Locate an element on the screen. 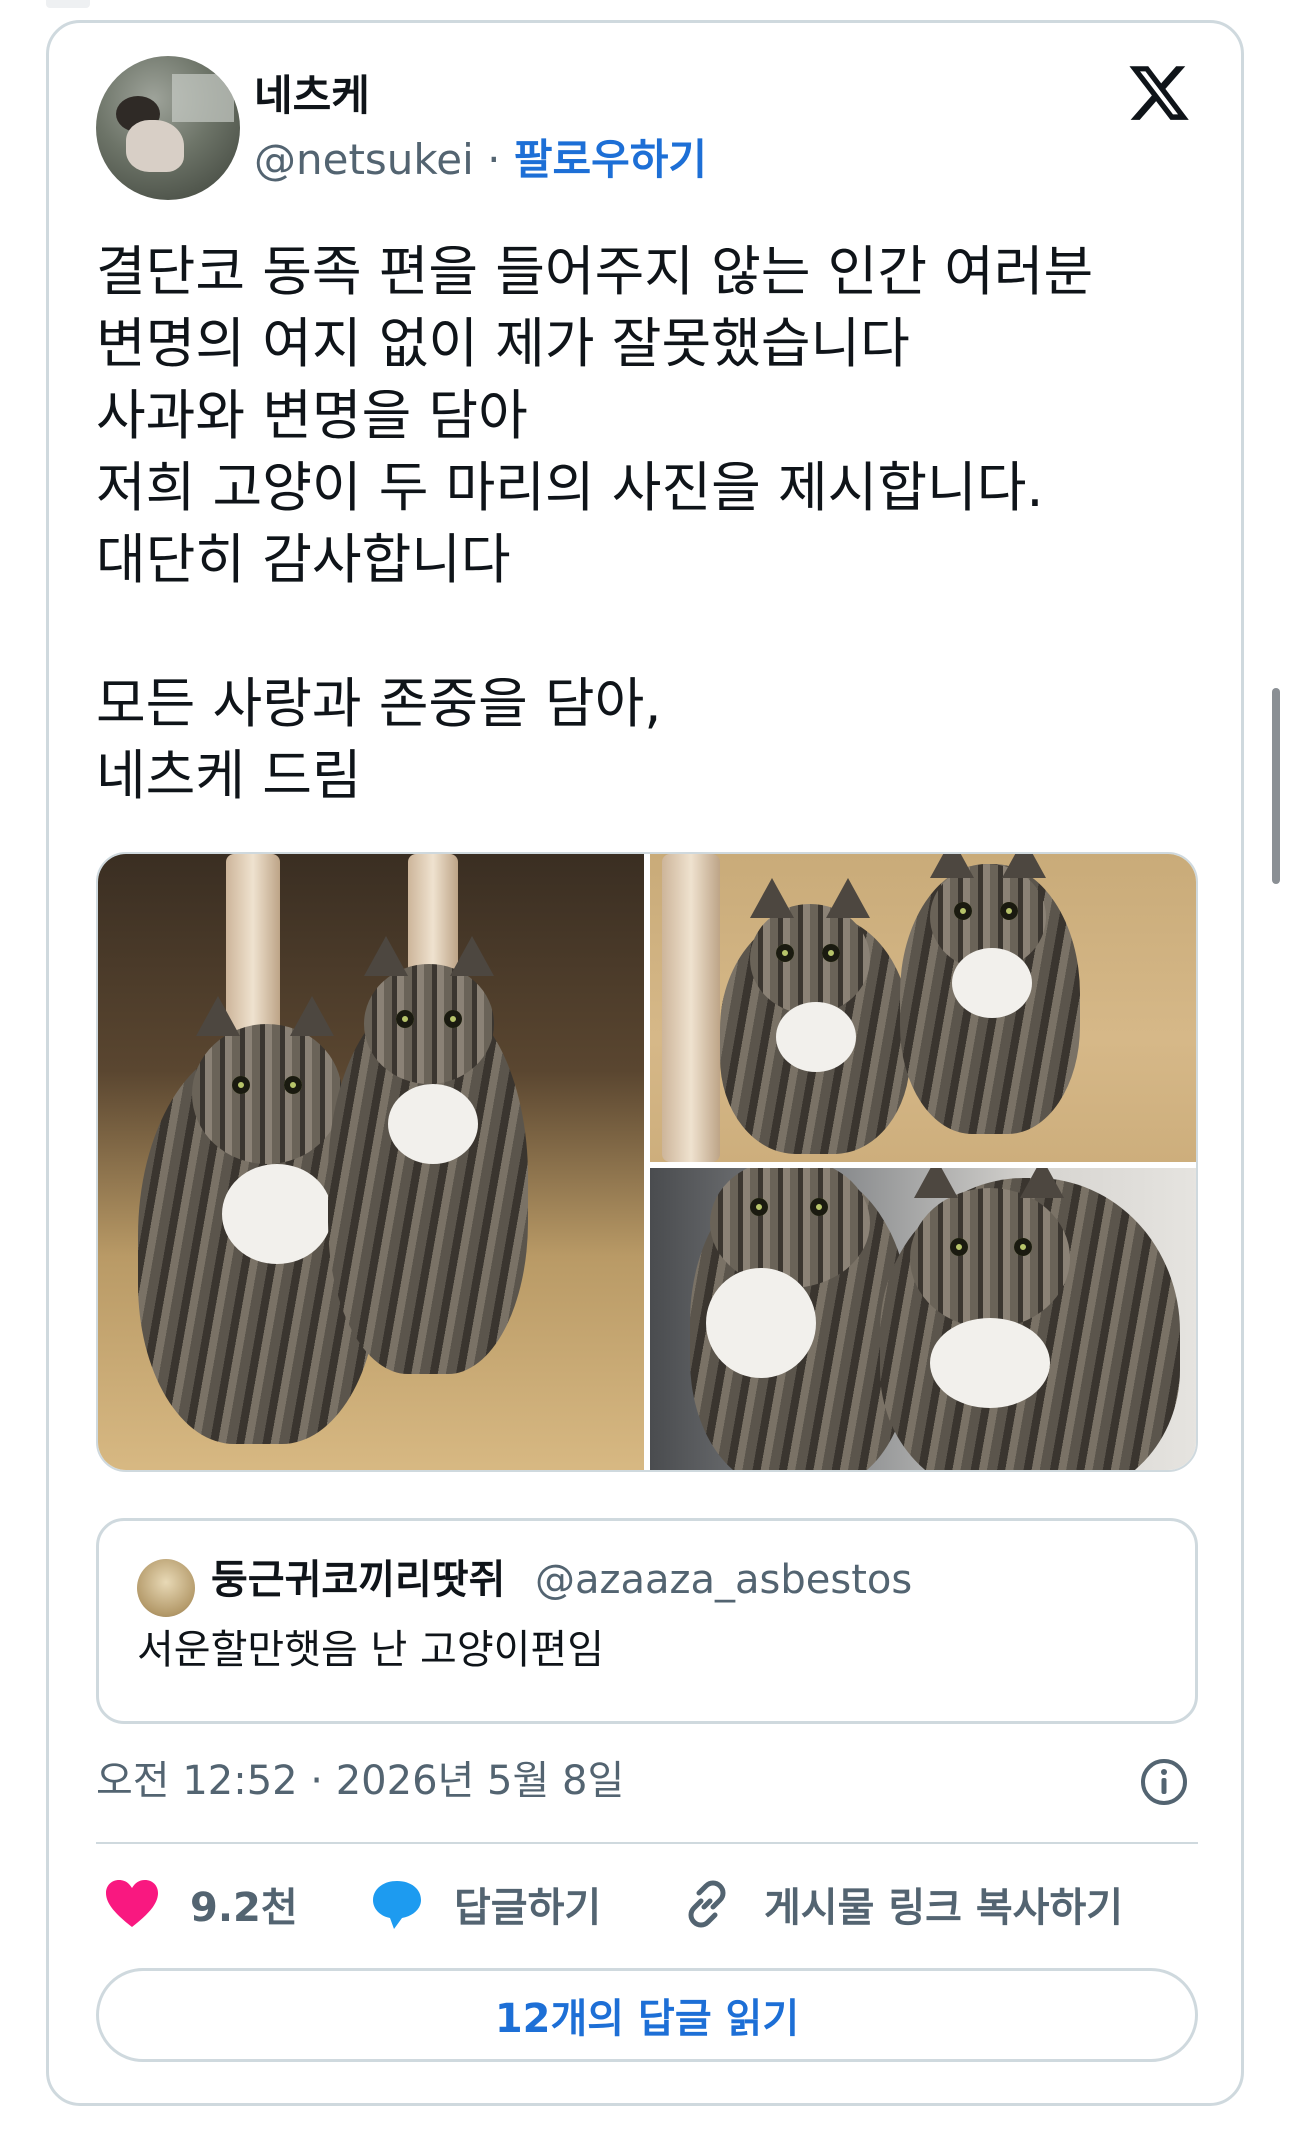 This screenshot has height=2134, width=1290. speech-bubble-icon is located at coordinates (397, 1905).